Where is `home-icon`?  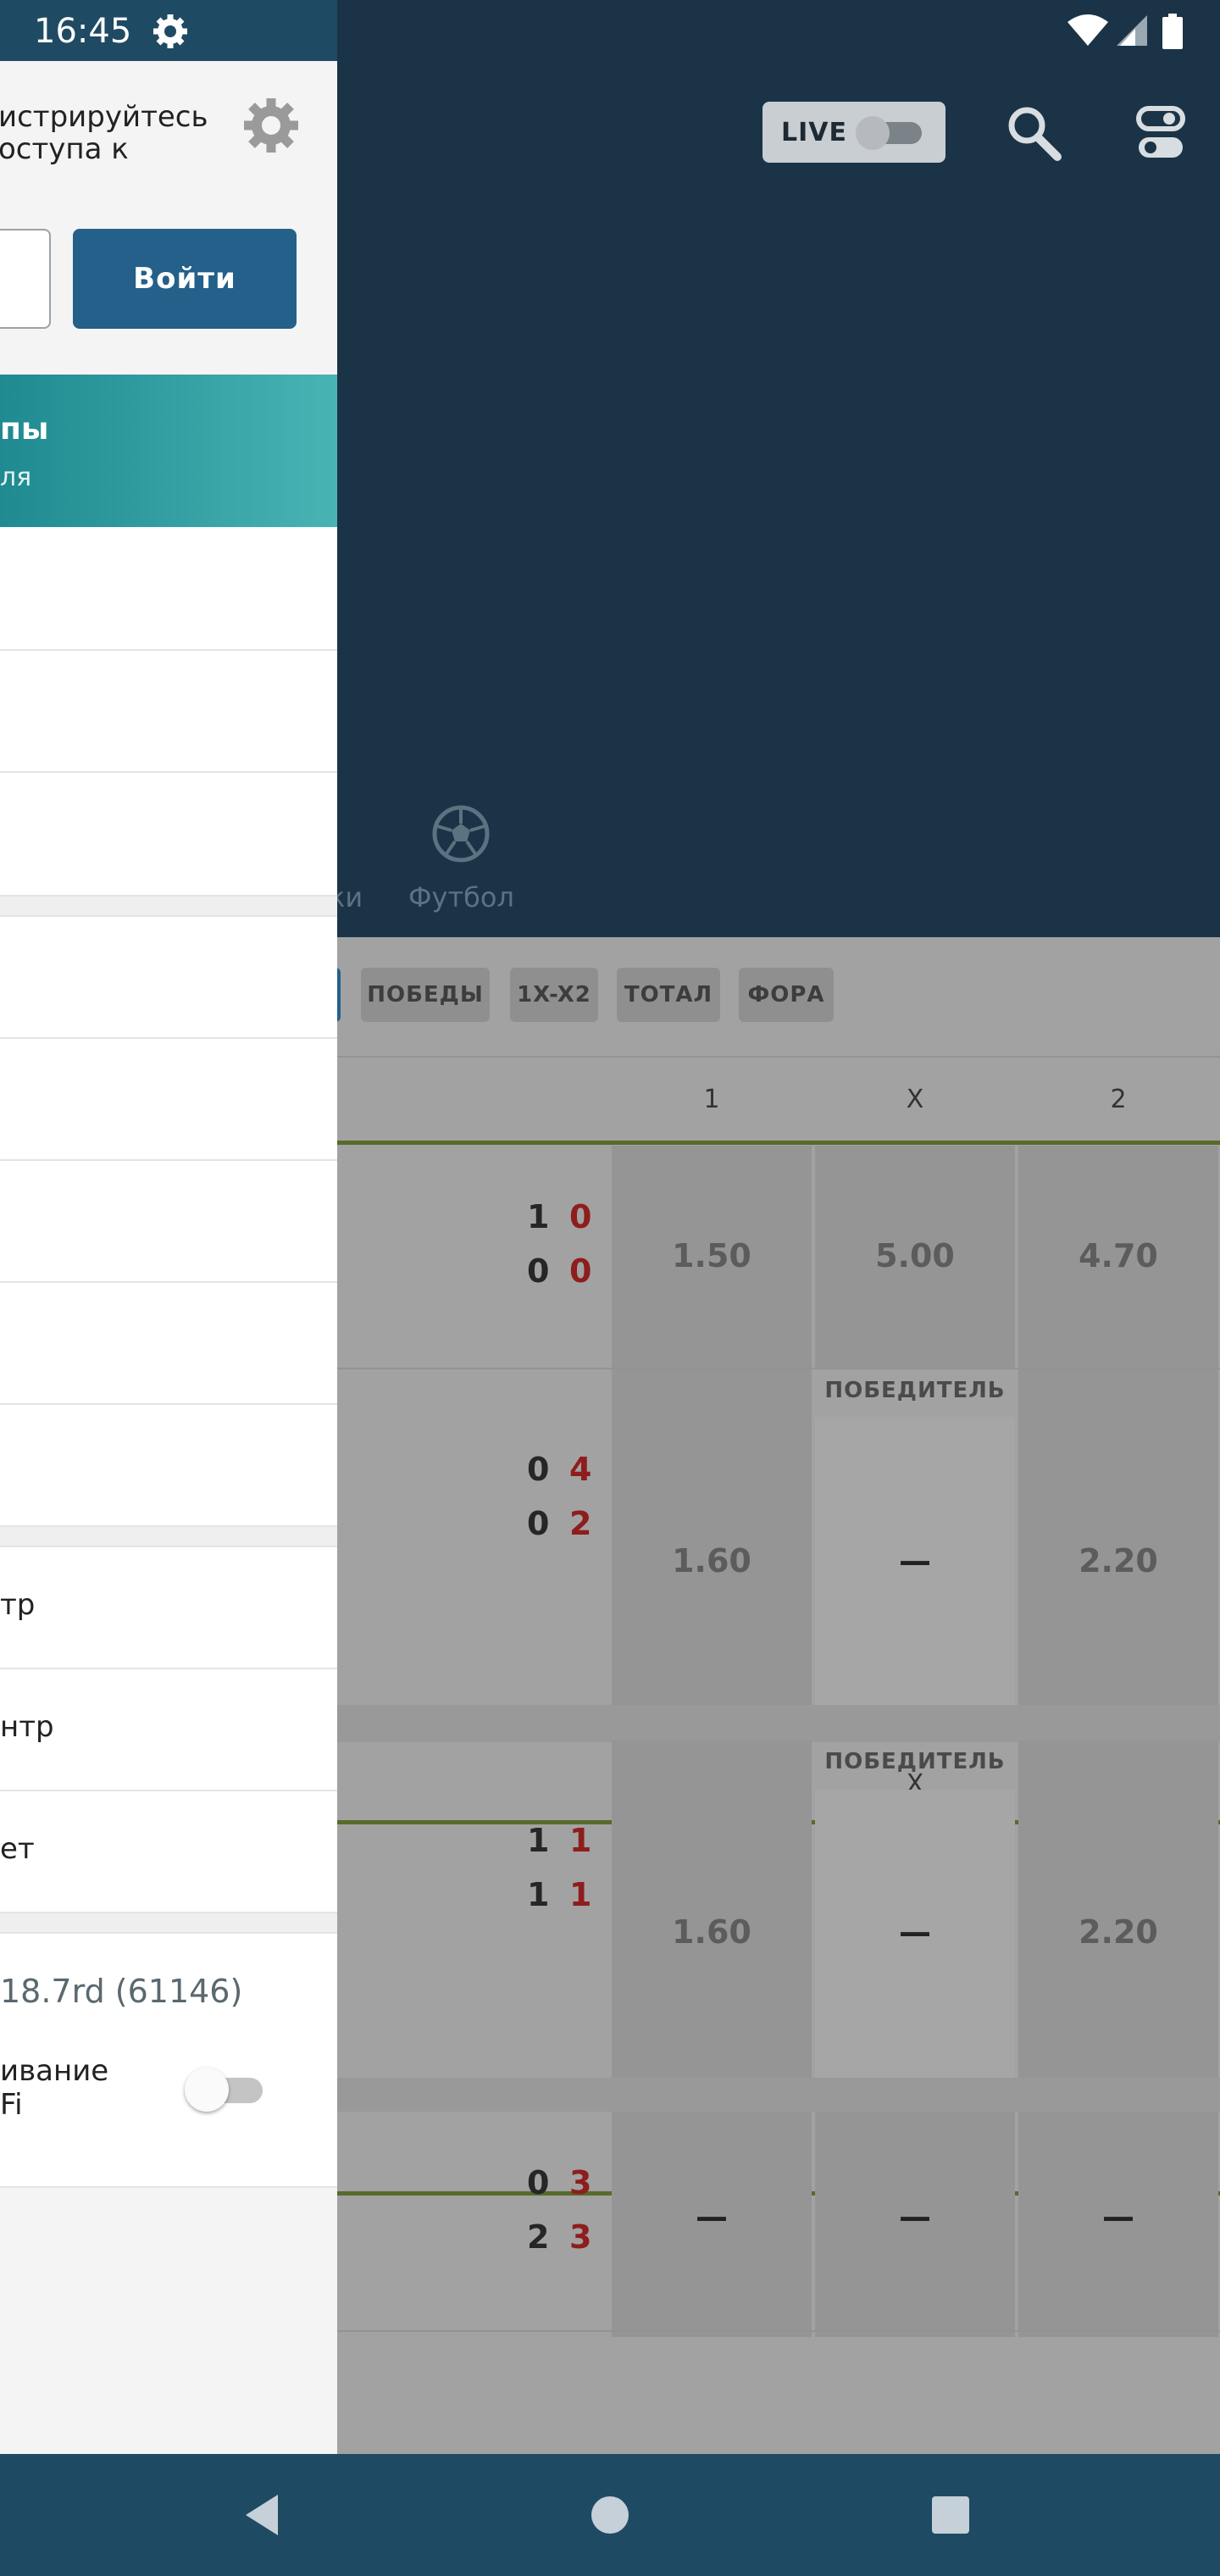
home-icon is located at coordinates (610, 2515).